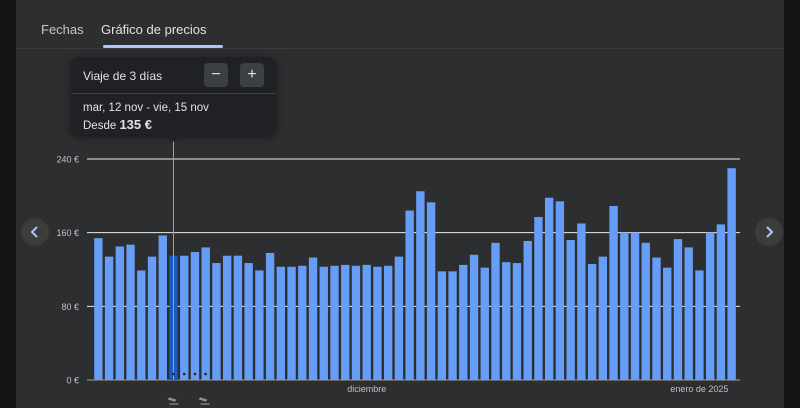 The width and height of the screenshot is (800, 408). What do you see at coordinates (537, 389) in the screenshot?
I see `x-axis-labels: diciembre enero de 2025` at bounding box center [537, 389].